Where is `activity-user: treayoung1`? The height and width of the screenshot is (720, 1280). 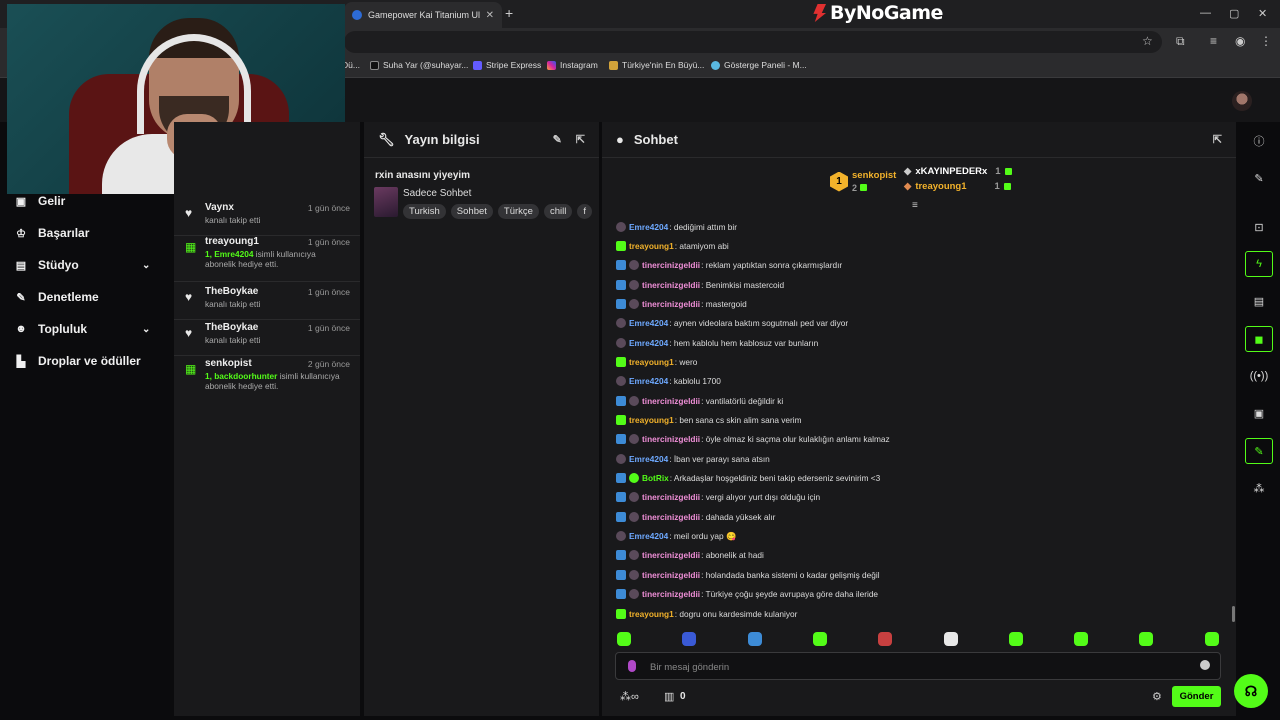
activity-user: treayoung1 is located at coordinates (232, 241).